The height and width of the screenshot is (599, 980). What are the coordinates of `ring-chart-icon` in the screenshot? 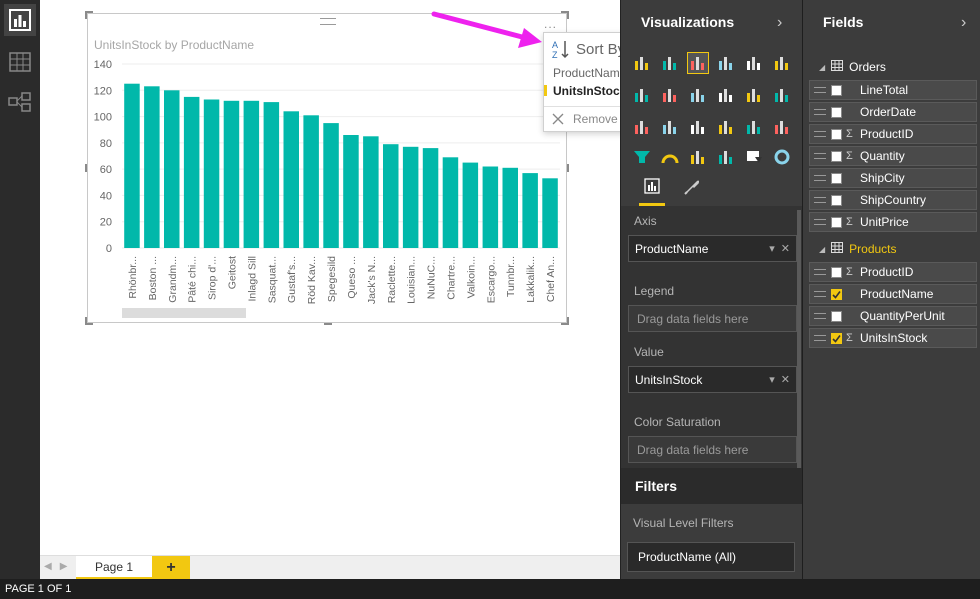 It's located at (782, 157).